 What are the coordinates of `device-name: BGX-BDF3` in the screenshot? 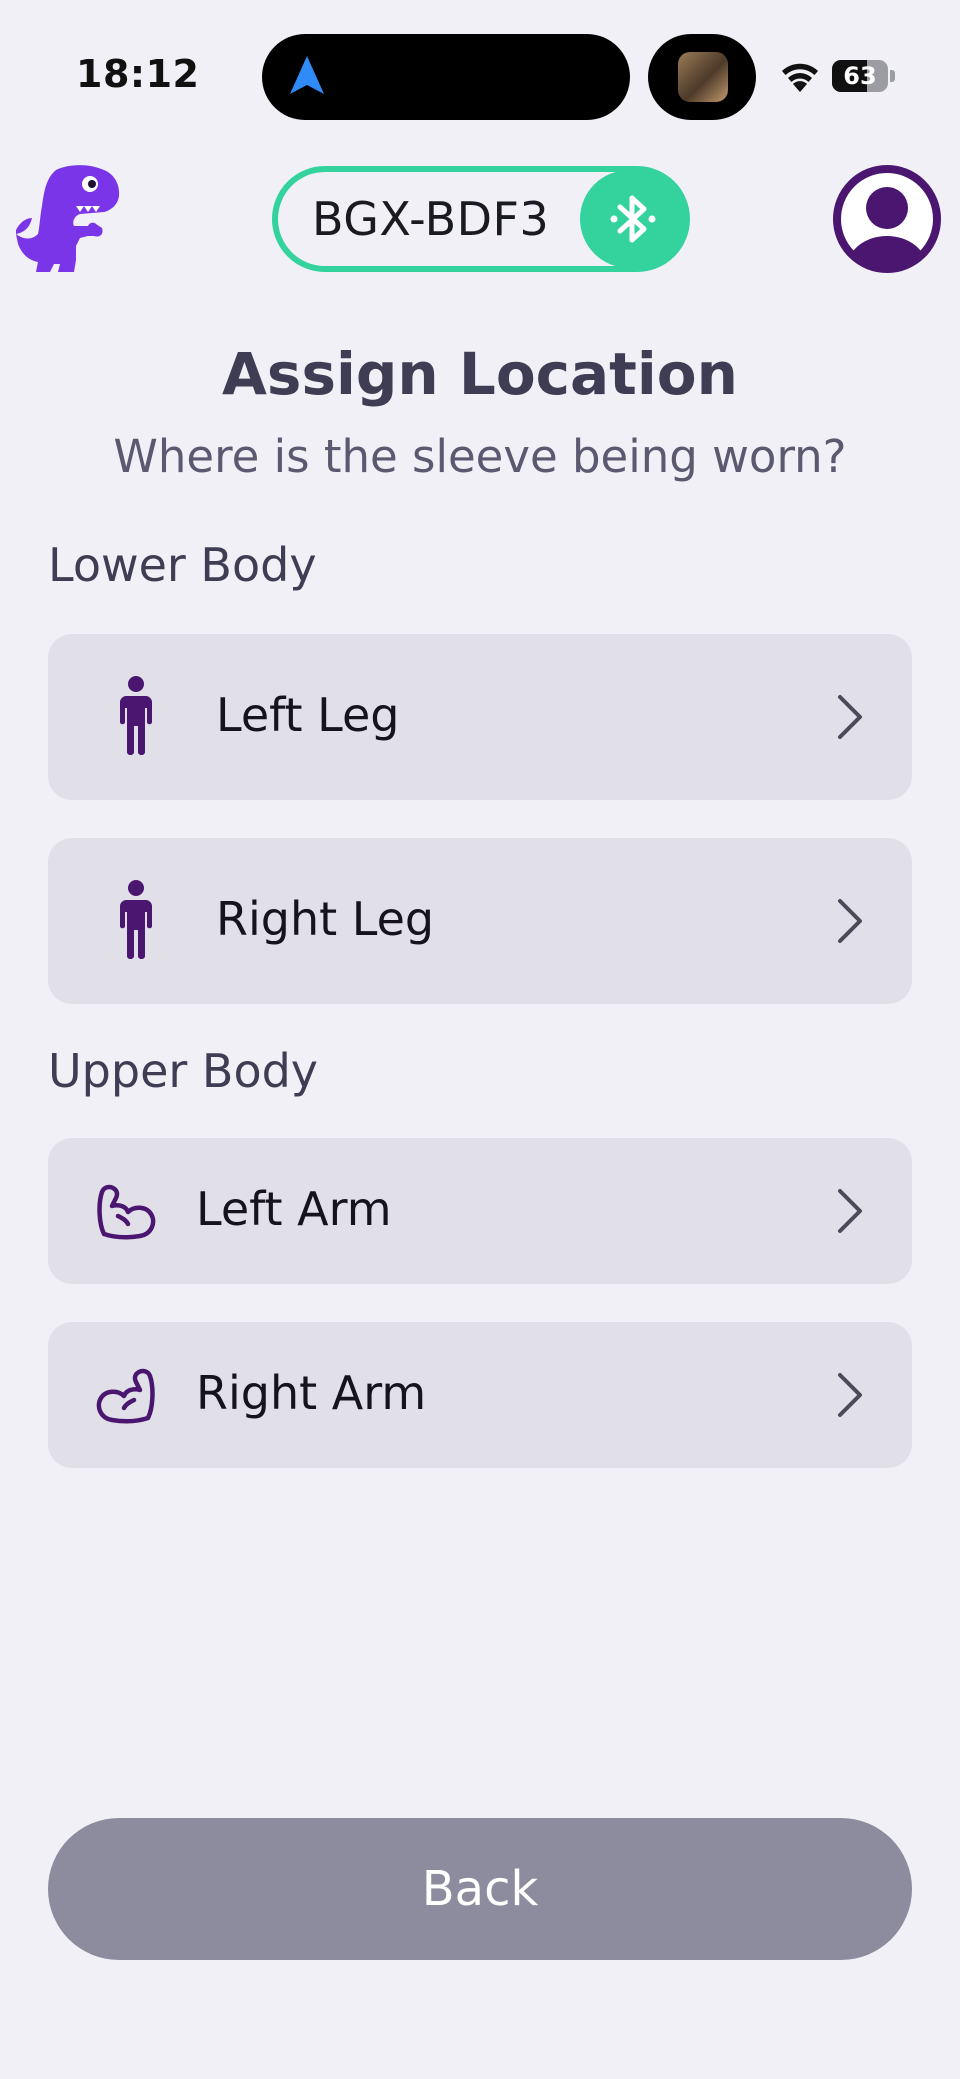 It's located at (431, 219).